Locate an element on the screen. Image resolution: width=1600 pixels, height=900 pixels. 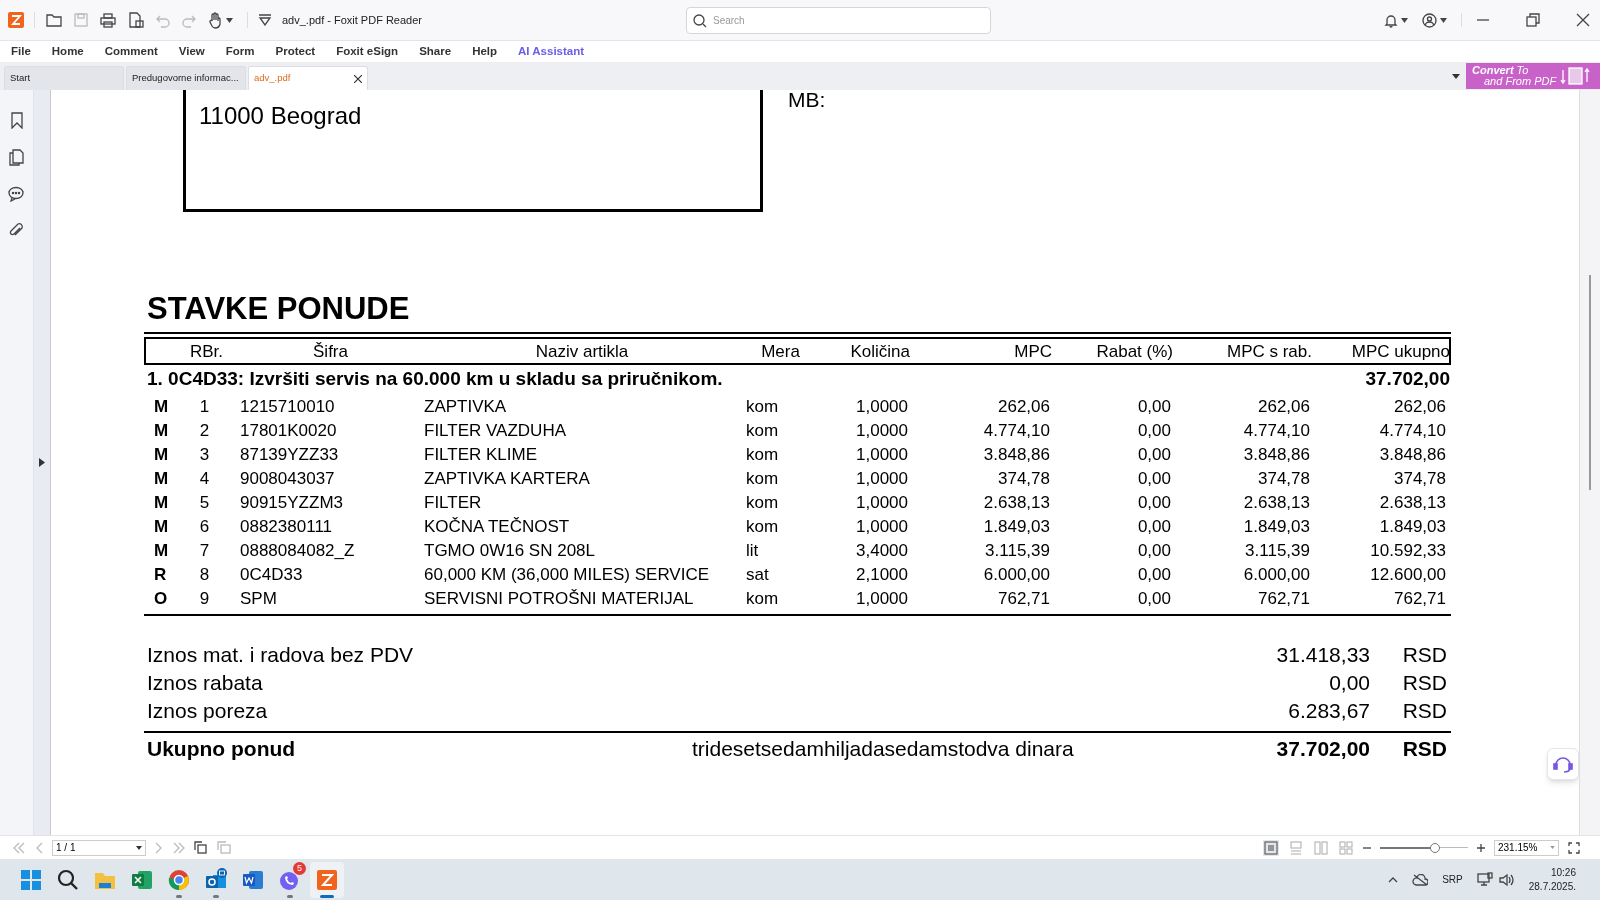
table-cell: 3,4000 is located at coordinates (882, 550).